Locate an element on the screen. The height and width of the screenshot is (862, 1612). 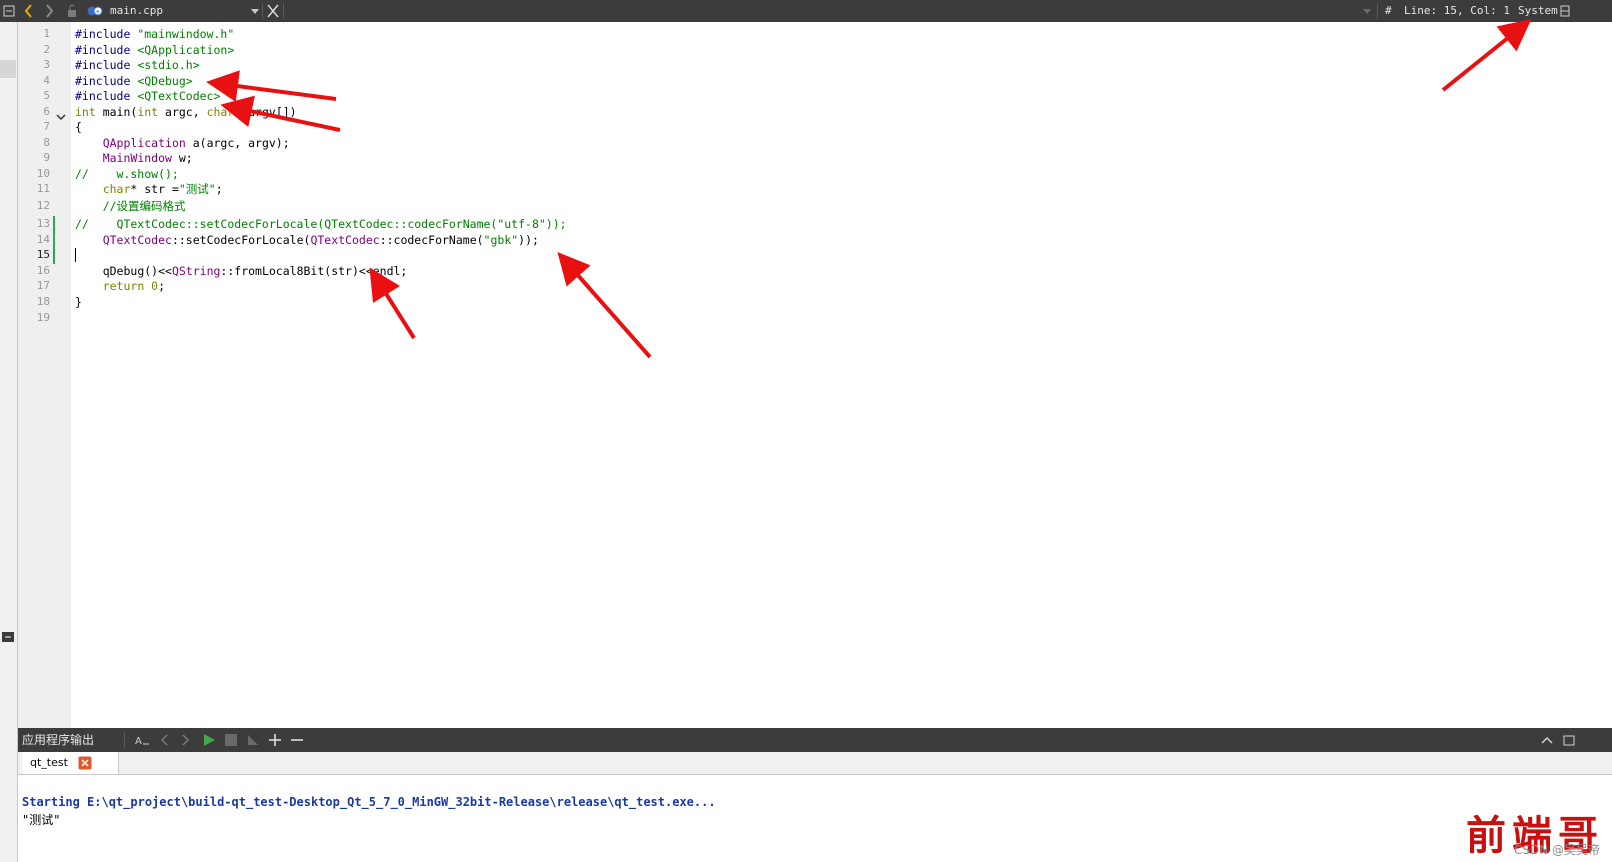
output-tabs: qt_test is located at coordinates (815, 763).